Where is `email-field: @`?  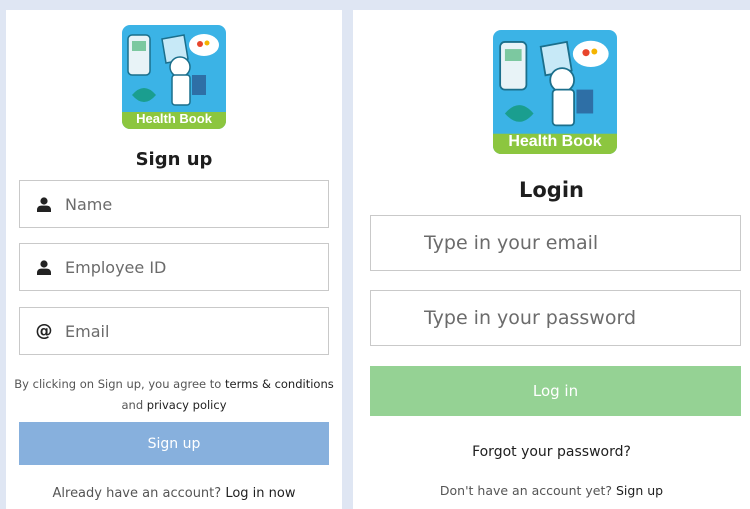 email-field: @ is located at coordinates (174, 331).